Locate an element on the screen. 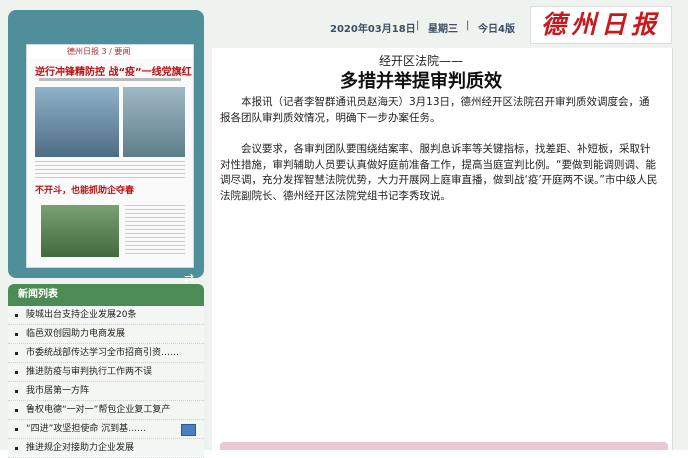 The height and width of the screenshot is (458, 688). news-list-item: 推进防疫与审判执行工作两不误 is located at coordinates (106, 372).